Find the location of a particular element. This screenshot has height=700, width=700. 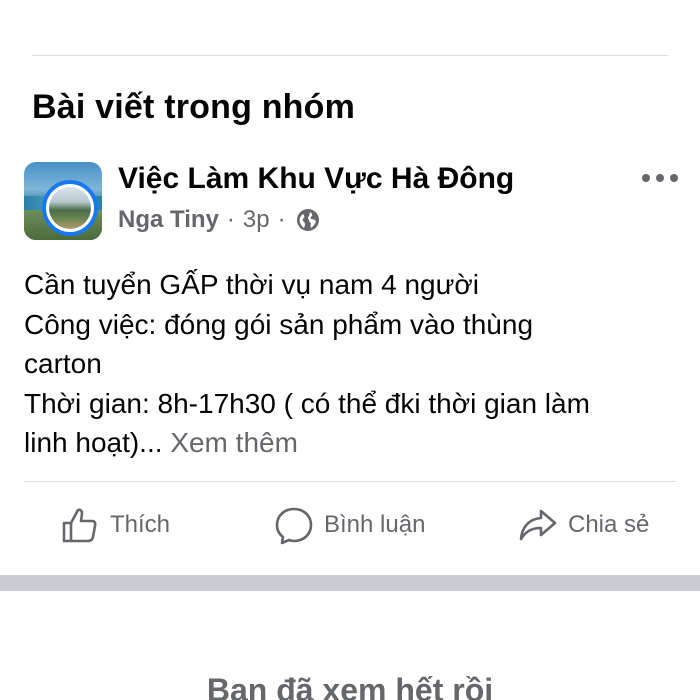

share-label: Chia sẻ is located at coordinates (609, 524).